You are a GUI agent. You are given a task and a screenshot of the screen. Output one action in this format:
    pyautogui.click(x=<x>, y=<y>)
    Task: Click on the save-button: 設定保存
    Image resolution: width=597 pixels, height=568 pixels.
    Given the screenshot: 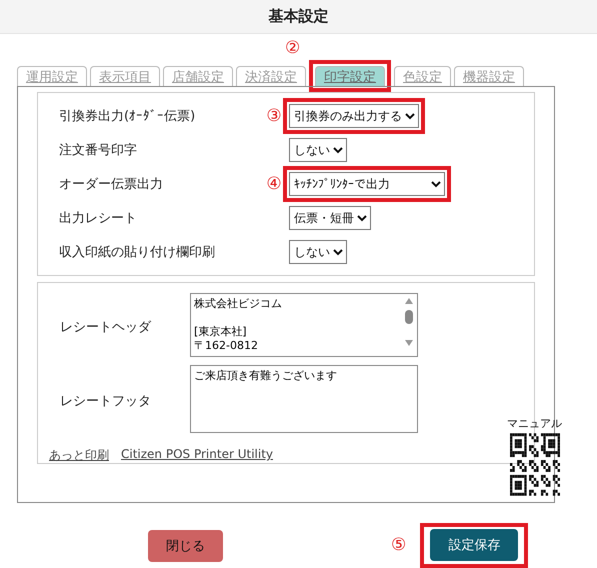 What is the action you would take?
    pyautogui.click(x=474, y=545)
    